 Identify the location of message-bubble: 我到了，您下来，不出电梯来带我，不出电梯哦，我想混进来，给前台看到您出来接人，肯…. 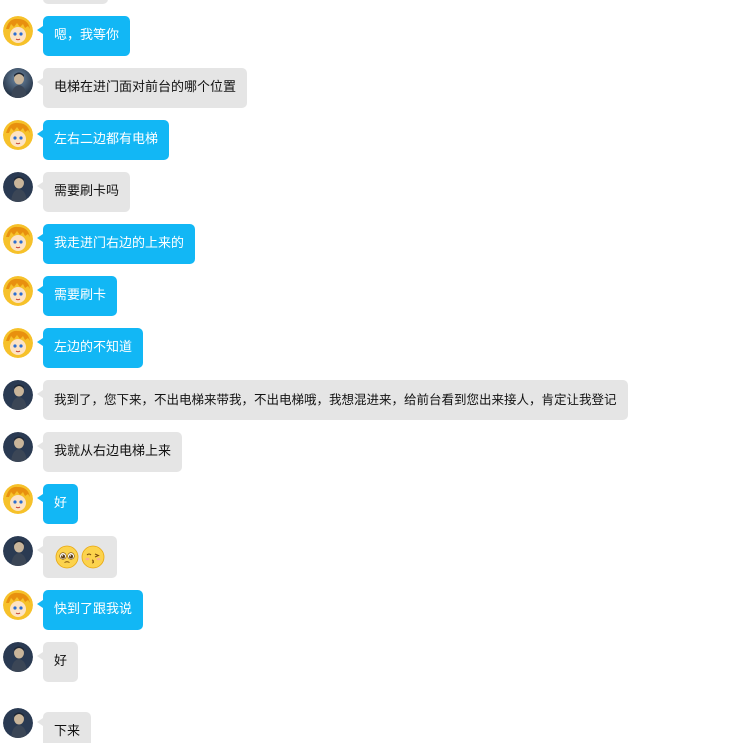
(335, 400).